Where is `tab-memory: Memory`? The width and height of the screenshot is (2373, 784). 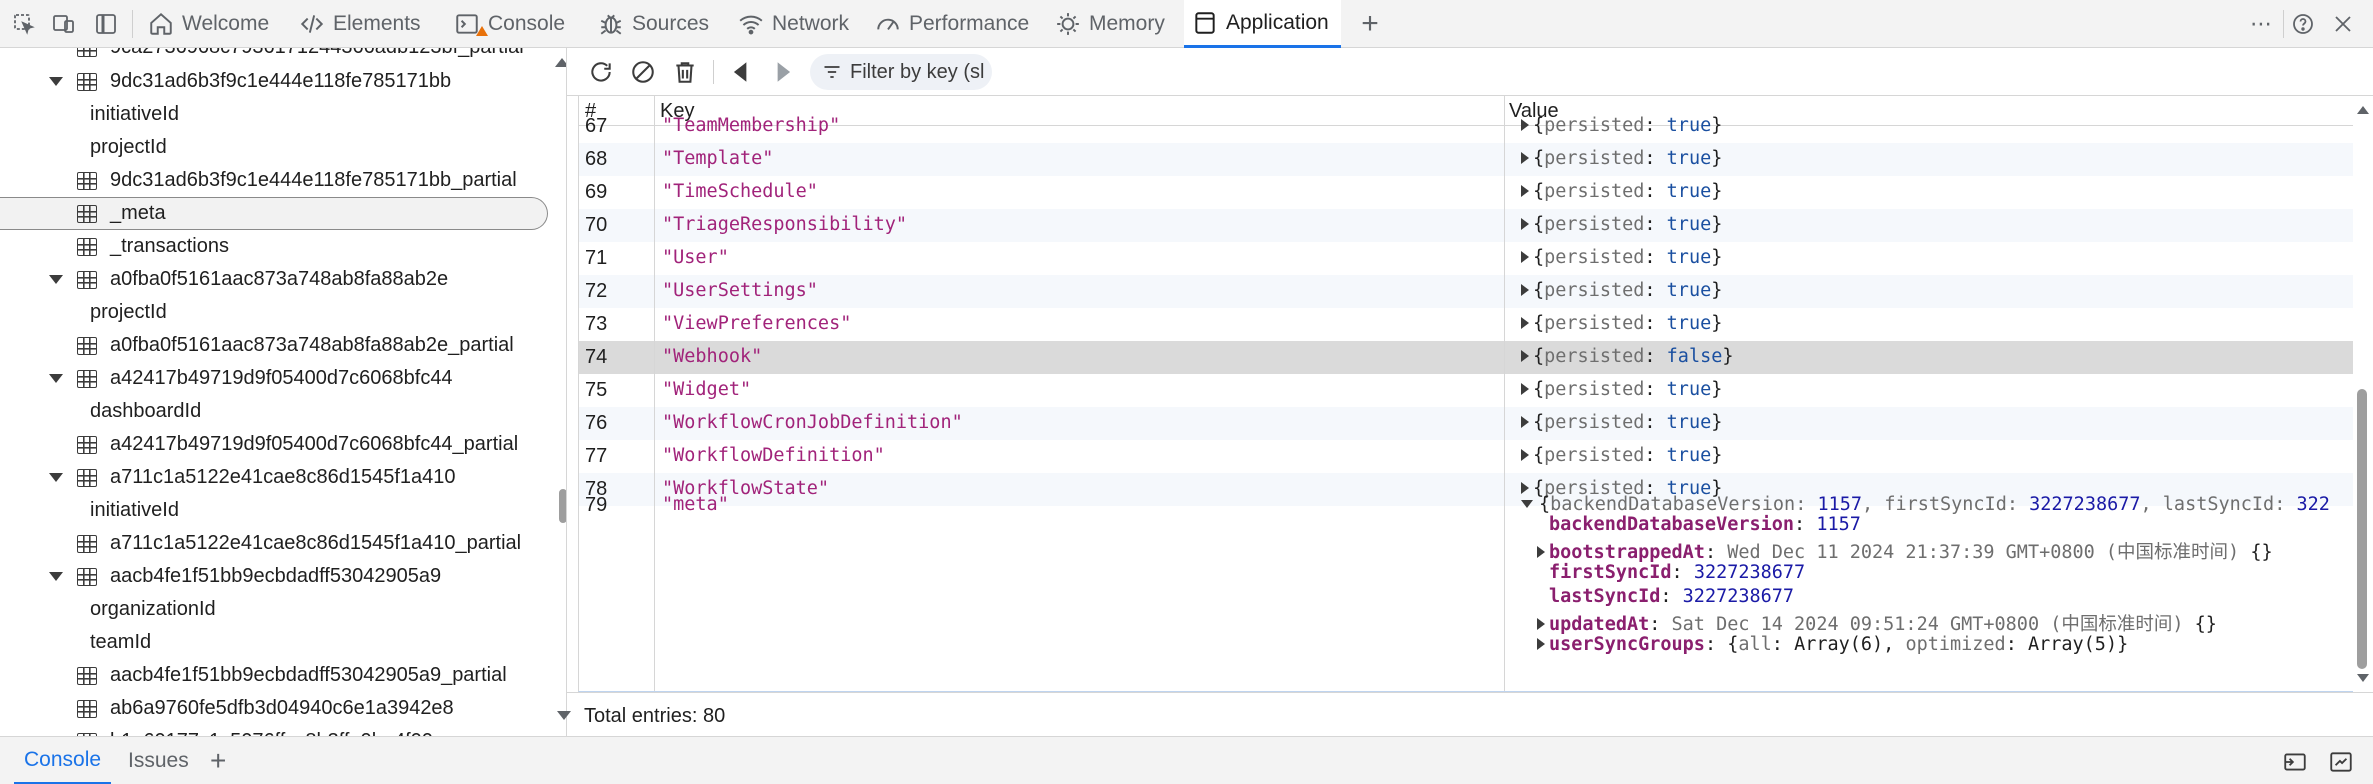 tab-memory: Memory is located at coordinates (1110, 24).